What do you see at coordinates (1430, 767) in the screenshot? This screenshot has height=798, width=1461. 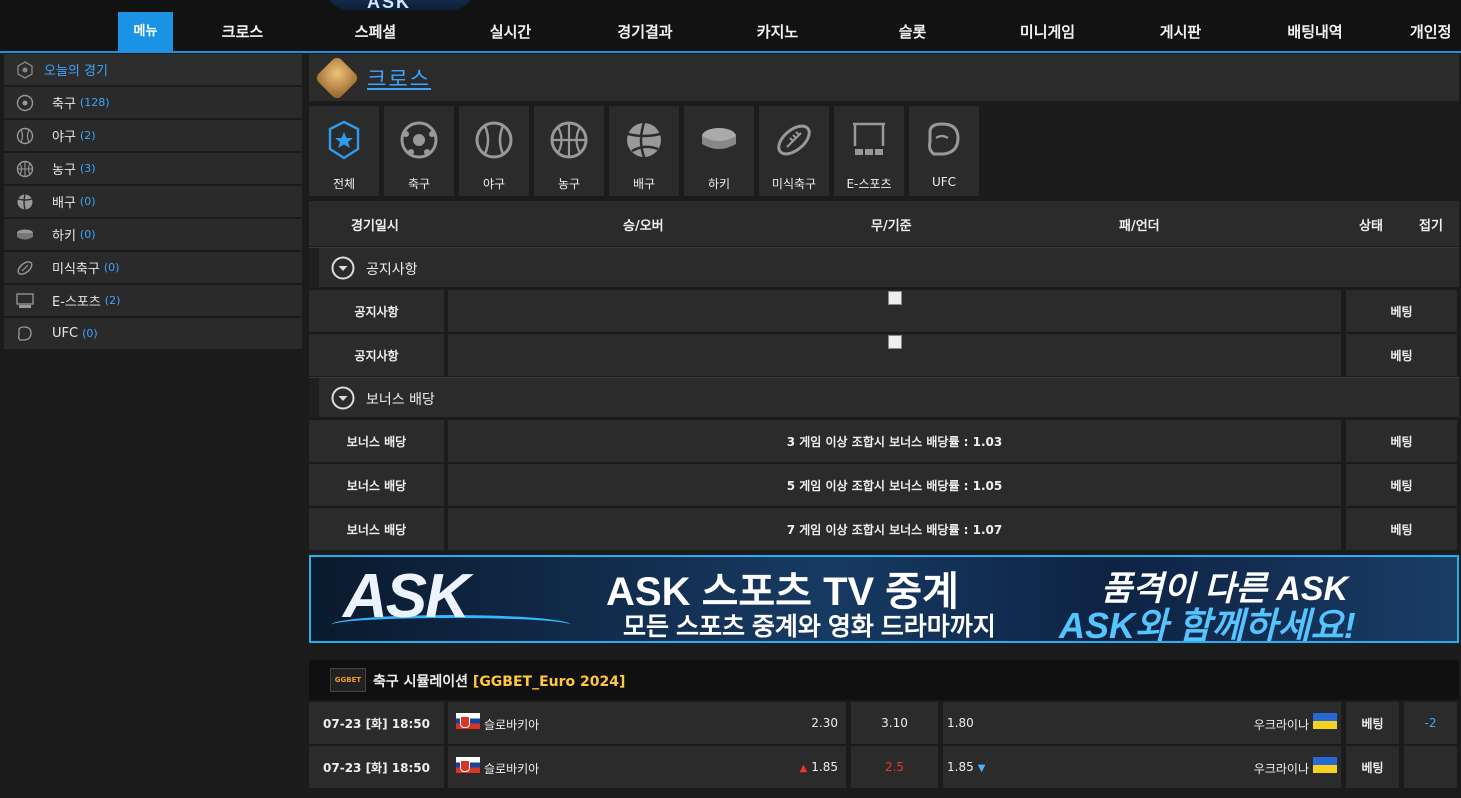 I see `more-markets-button` at bounding box center [1430, 767].